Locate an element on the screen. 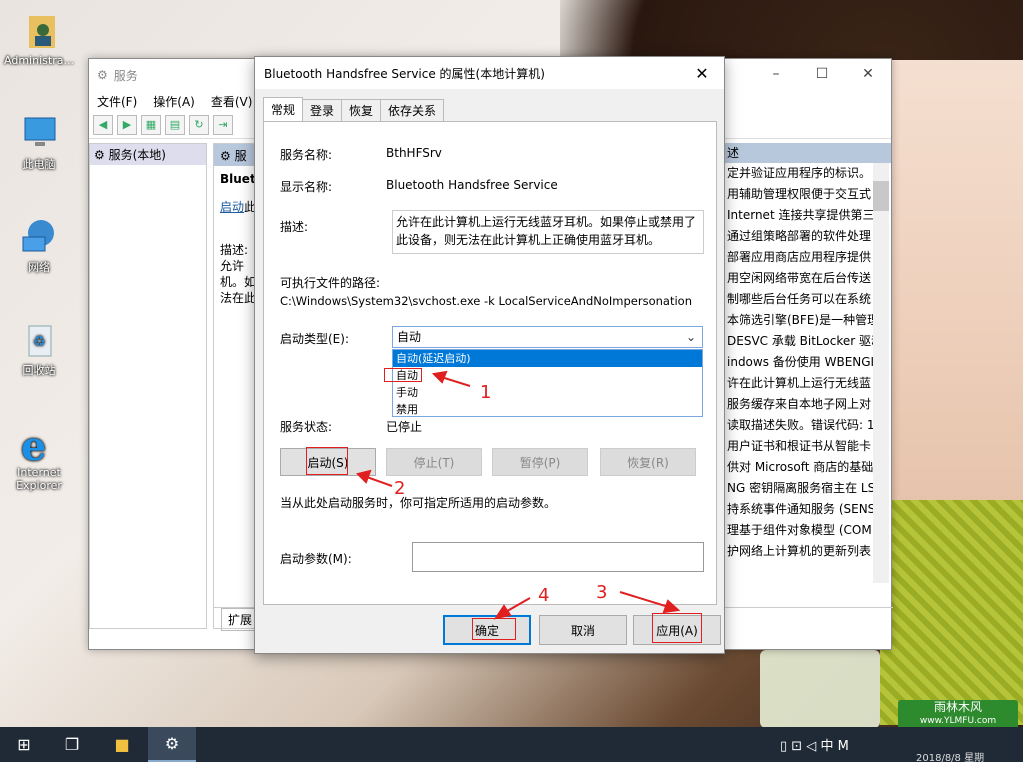 Image resolution: width=1023 pixels, height=762 pixels. ime-indicator: 中 is located at coordinates (827, 746).